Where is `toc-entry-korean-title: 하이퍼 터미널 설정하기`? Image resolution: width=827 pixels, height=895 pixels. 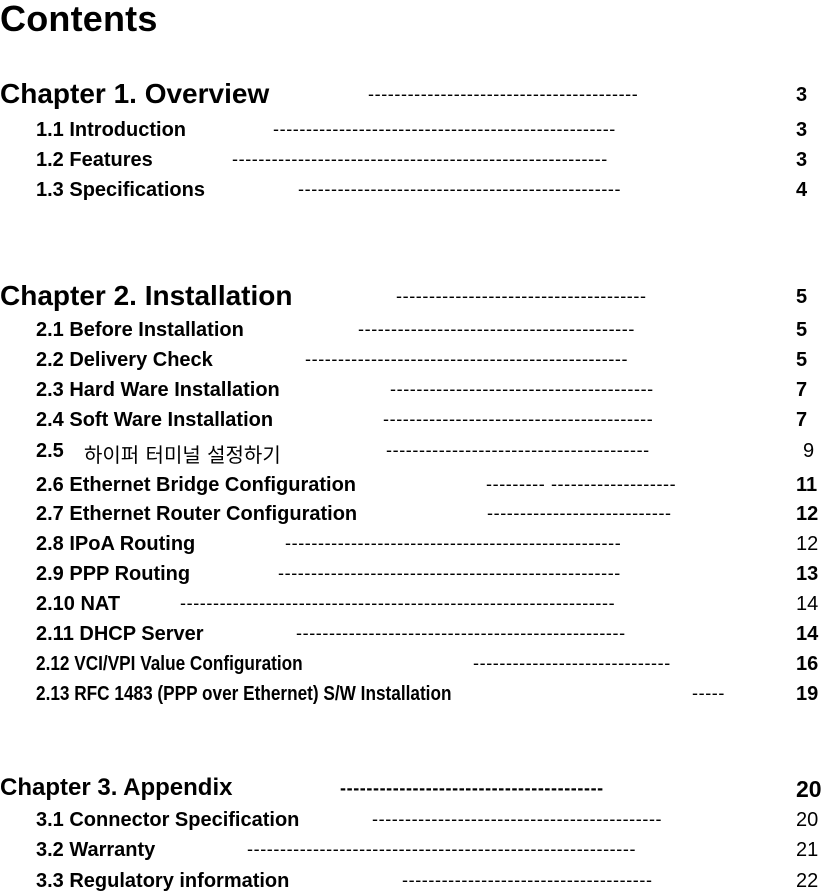
toc-entry-korean-title: 하이퍼 터미널 설정하기 is located at coordinates (182, 453).